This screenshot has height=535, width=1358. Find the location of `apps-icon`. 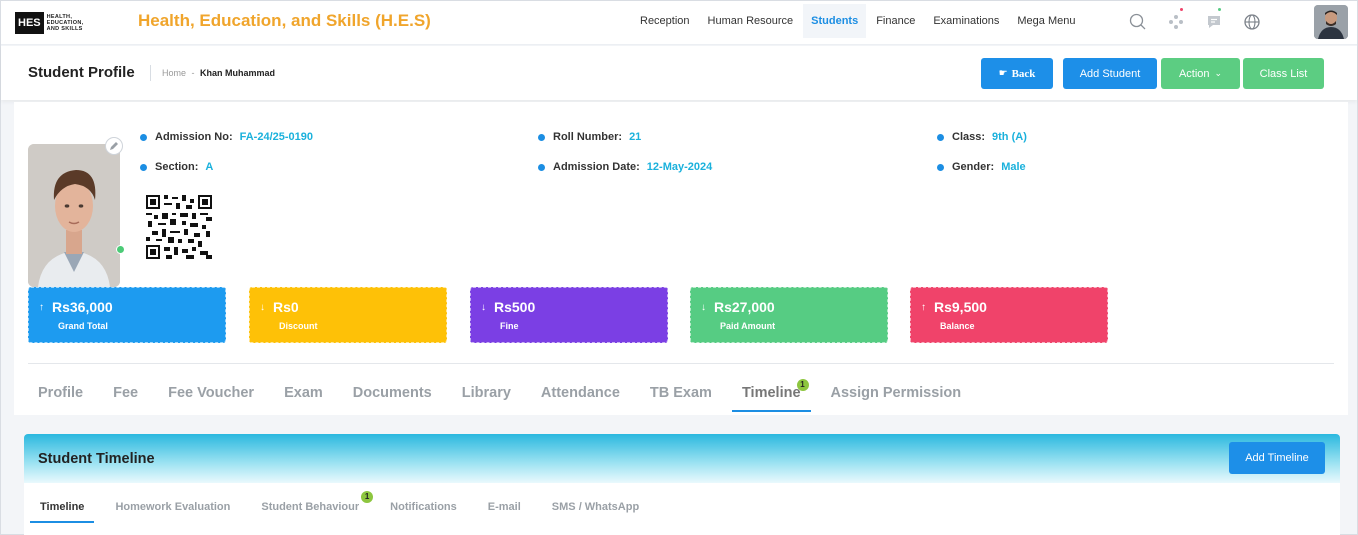

apps-icon is located at coordinates (1176, 22).